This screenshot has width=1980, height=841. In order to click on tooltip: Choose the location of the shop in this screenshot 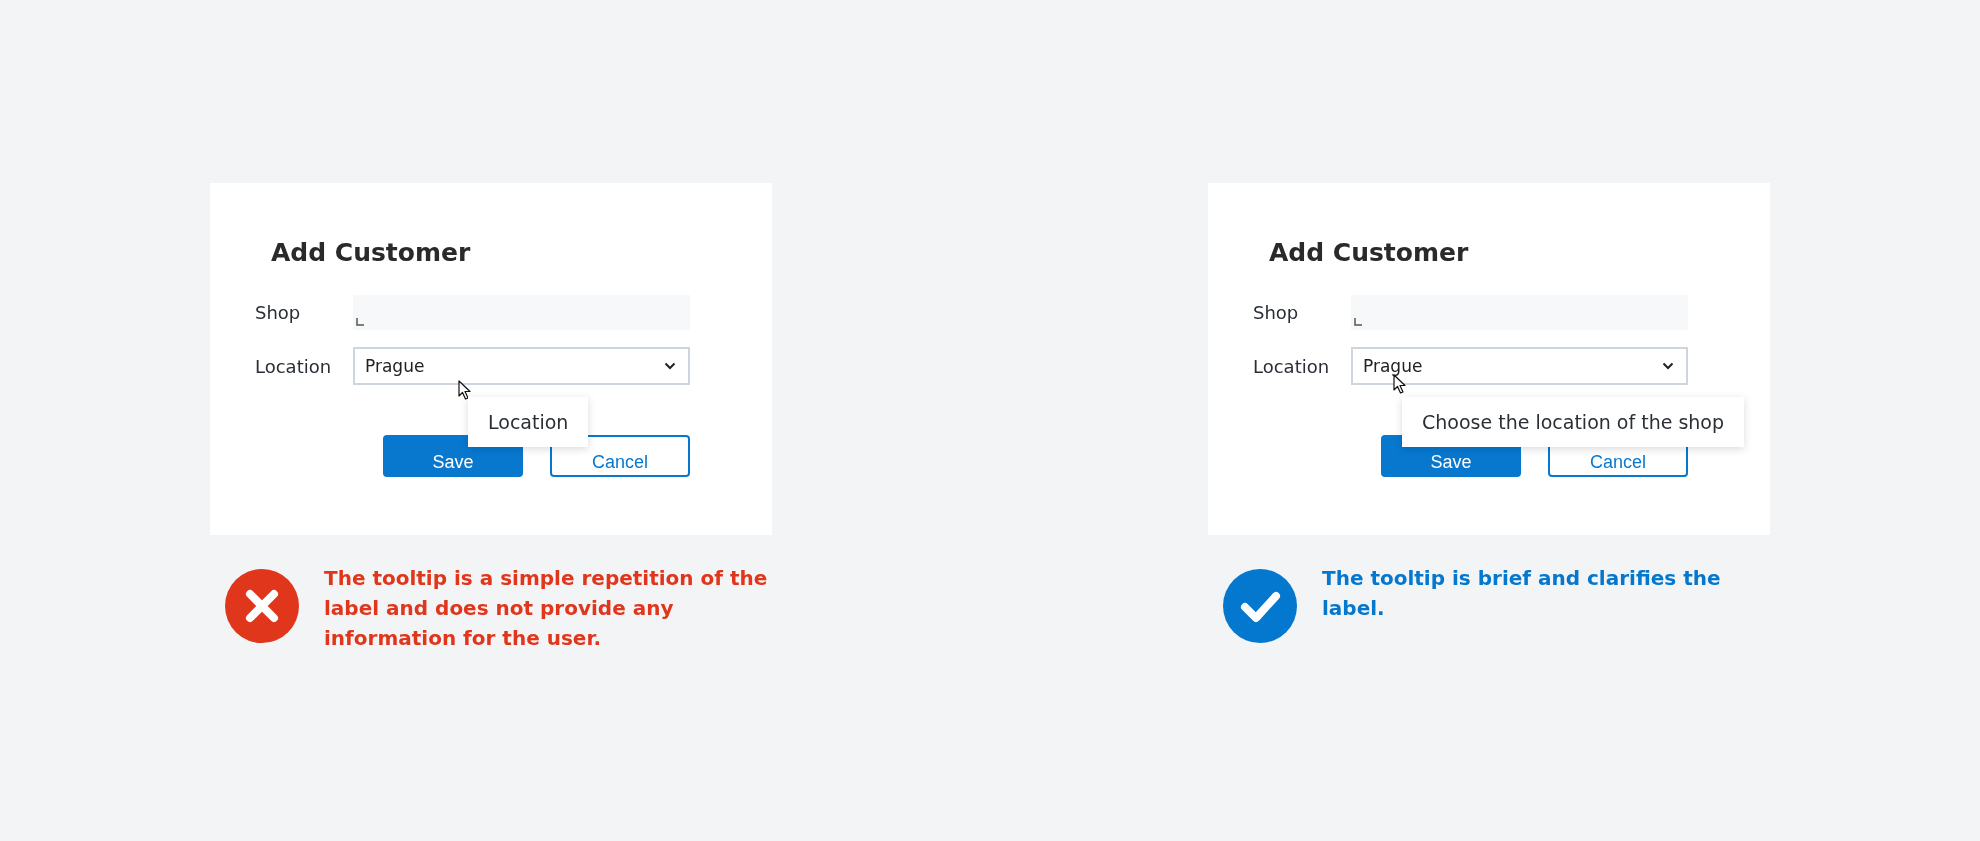, I will do `click(1573, 422)`.